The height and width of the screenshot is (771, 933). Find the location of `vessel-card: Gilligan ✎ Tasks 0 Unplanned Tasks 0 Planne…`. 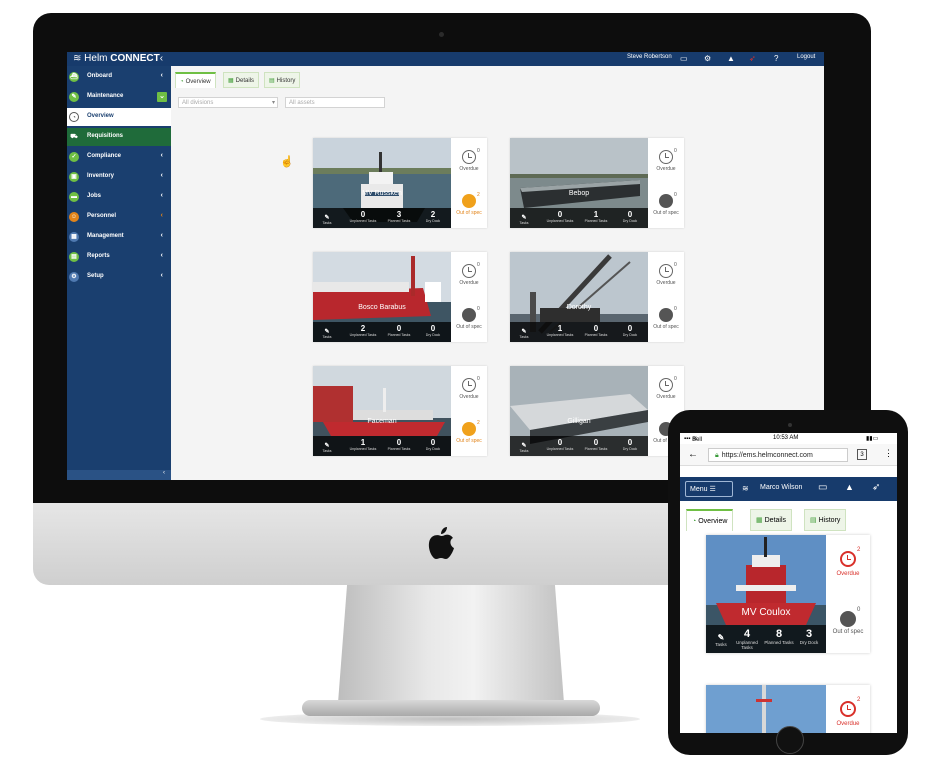

vessel-card: Gilligan ✎ Tasks 0 Unplanned Tasks 0 Planne… is located at coordinates (597, 411).